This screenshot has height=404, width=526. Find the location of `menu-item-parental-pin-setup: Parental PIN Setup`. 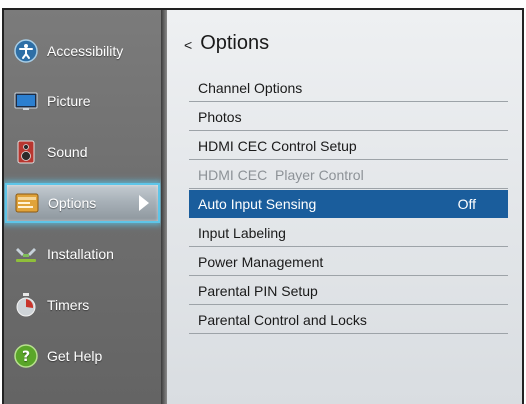

menu-item-parental-pin-setup: Parental PIN Setup is located at coordinates (348, 291).